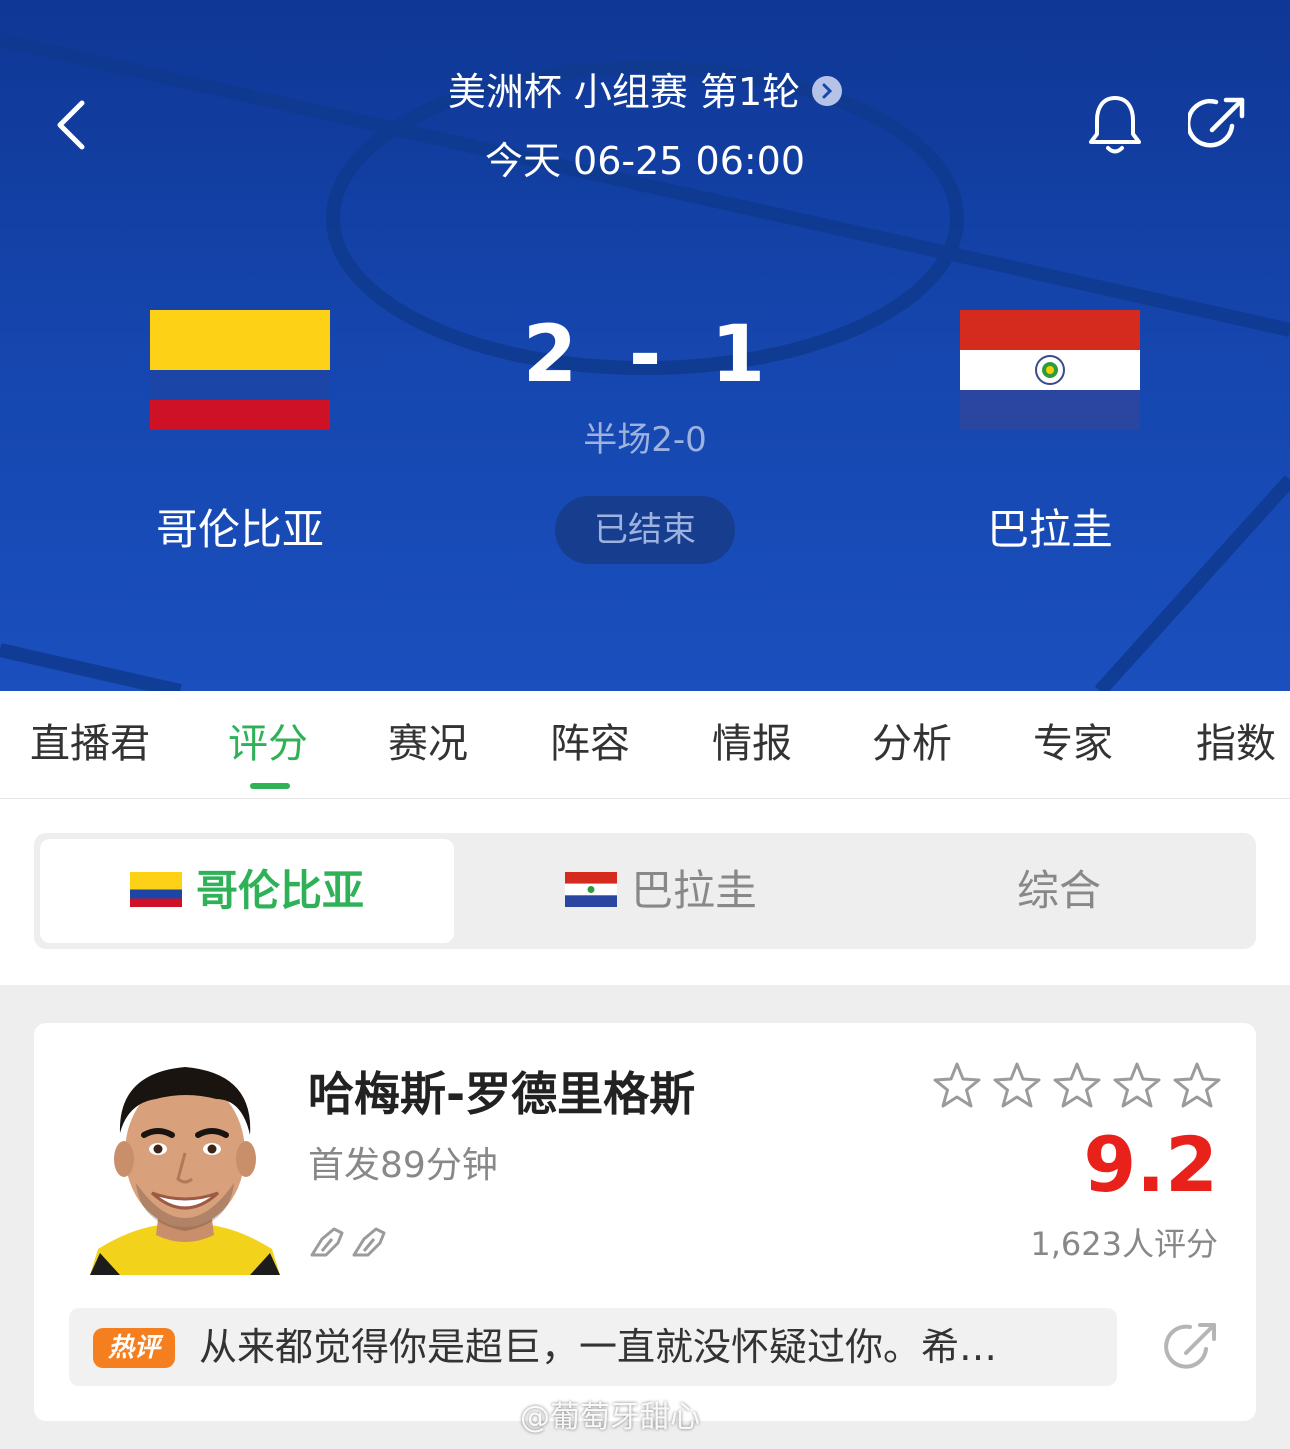 Image resolution: width=1290 pixels, height=1449 pixels. I want to click on tab-odds: 指数, so click(1236, 744).